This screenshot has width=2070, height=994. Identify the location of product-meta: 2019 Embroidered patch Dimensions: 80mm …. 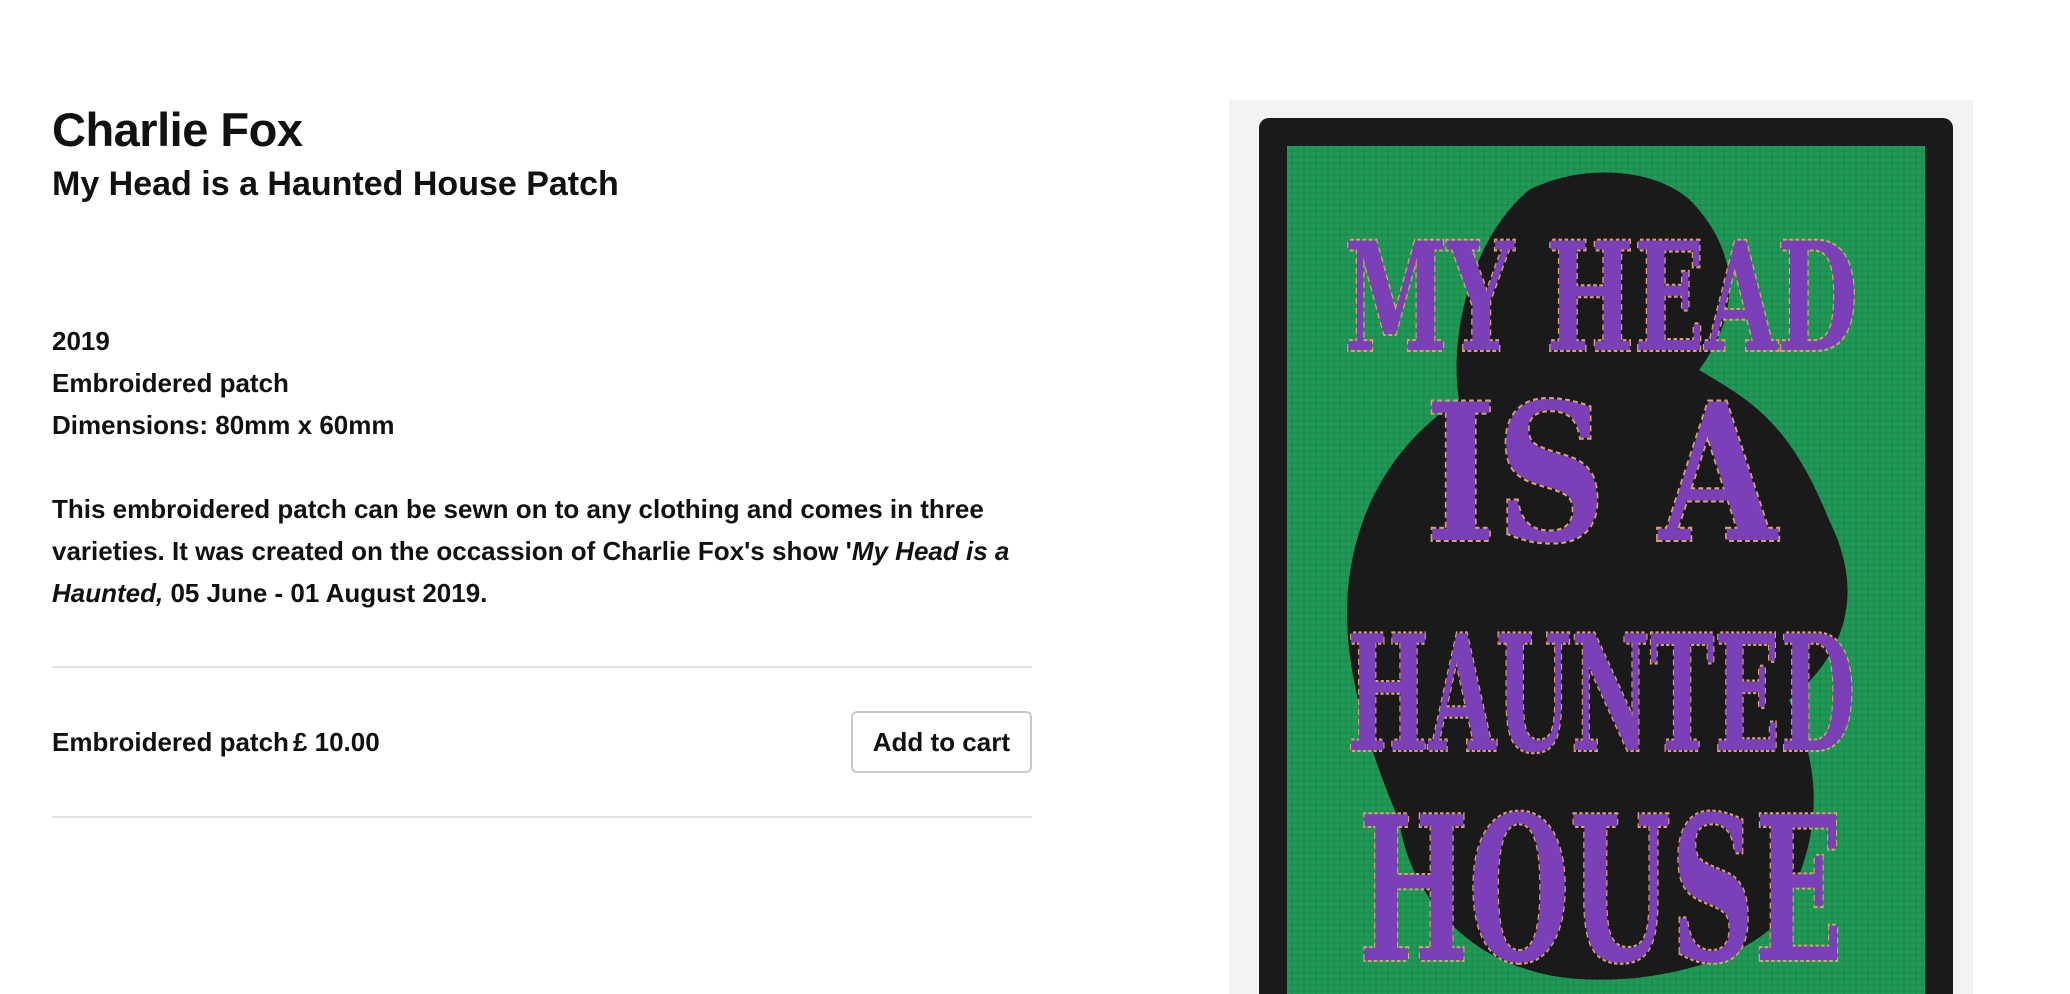
(542, 383).